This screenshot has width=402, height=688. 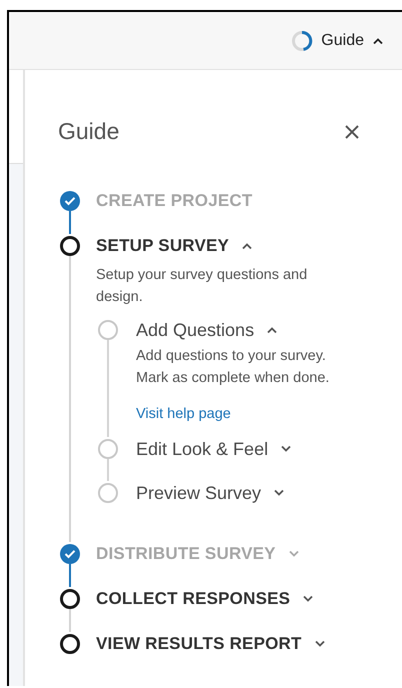 I want to click on guide-button: Guide, so click(x=337, y=41).